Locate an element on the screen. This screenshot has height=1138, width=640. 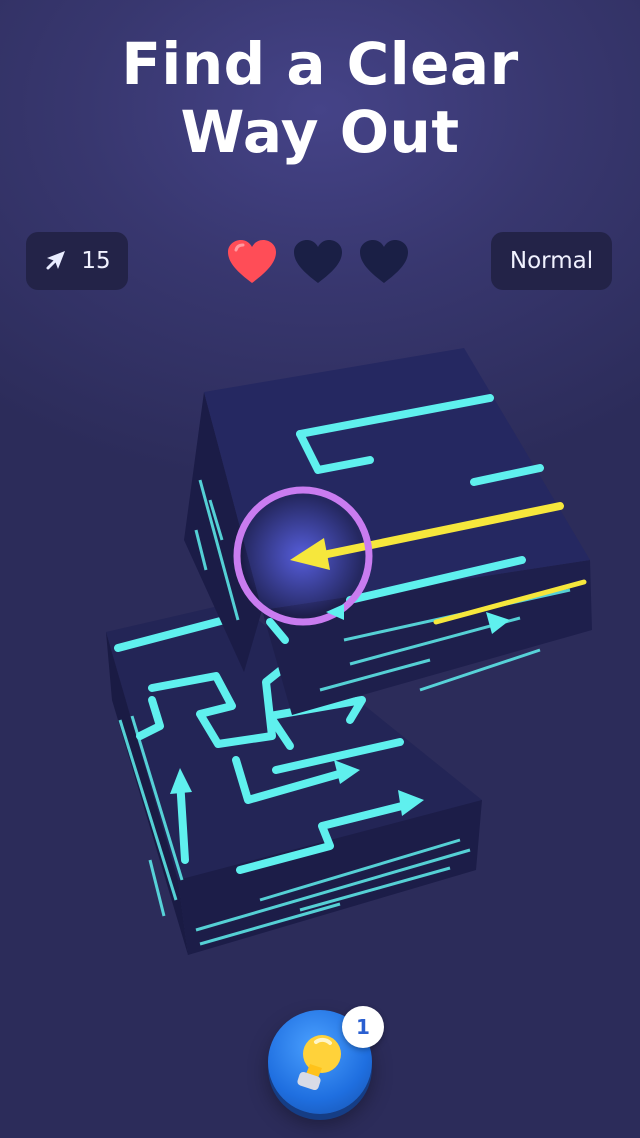
hint-count: 1 is located at coordinates (363, 1027).